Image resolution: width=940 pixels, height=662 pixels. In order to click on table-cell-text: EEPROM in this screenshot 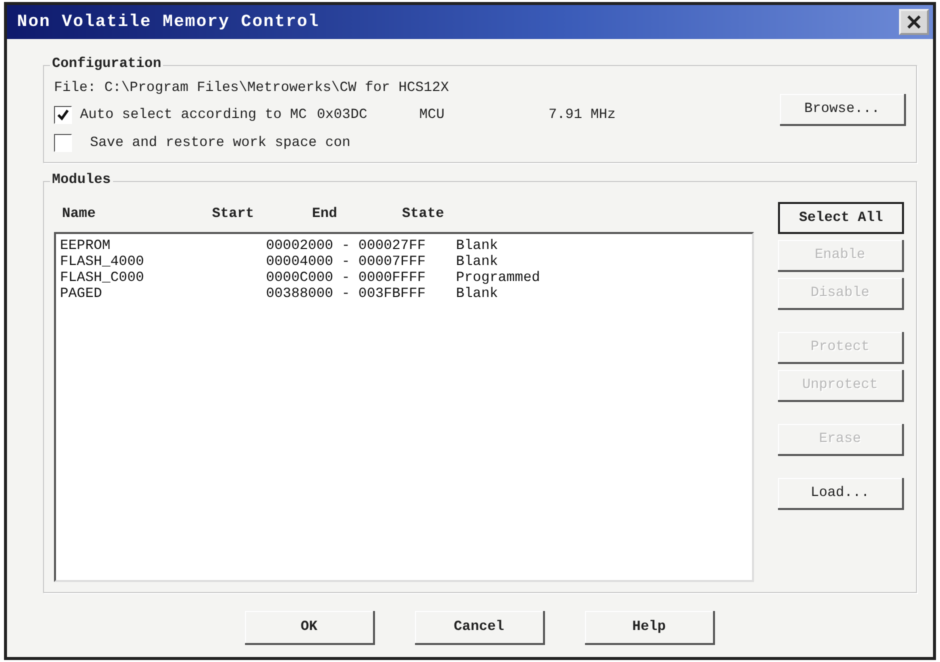, I will do `click(86, 246)`.